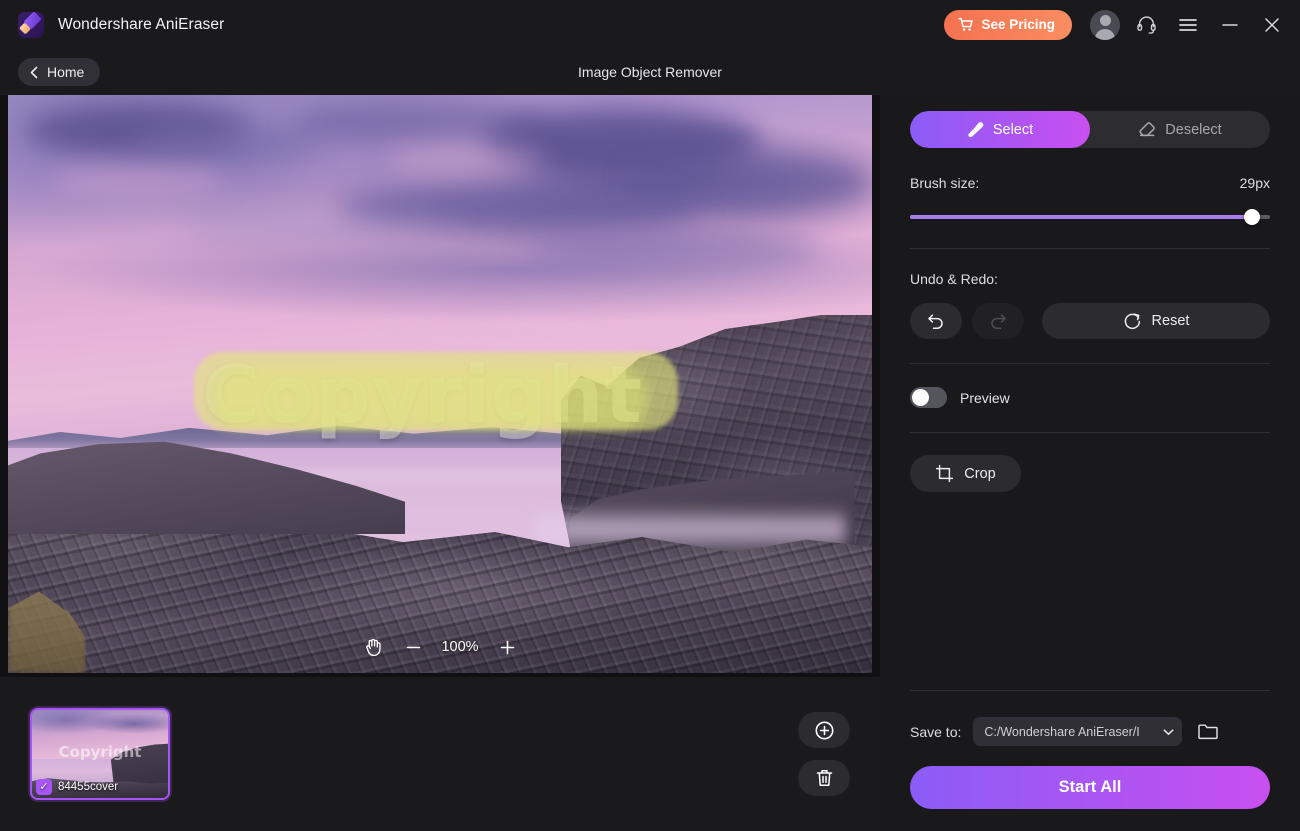 This screenshot has height=831, width=1300. I want to click on thumbnail-watermark: Copyright, so click(100, 752).